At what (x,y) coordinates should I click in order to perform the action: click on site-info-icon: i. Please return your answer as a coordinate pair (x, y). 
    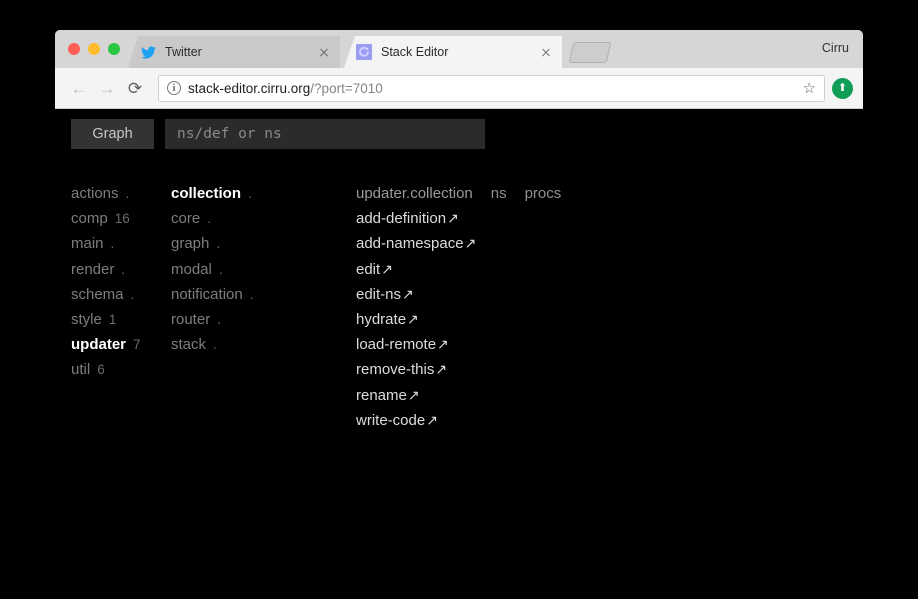
    Looking at the image, I should click on (174, 88).